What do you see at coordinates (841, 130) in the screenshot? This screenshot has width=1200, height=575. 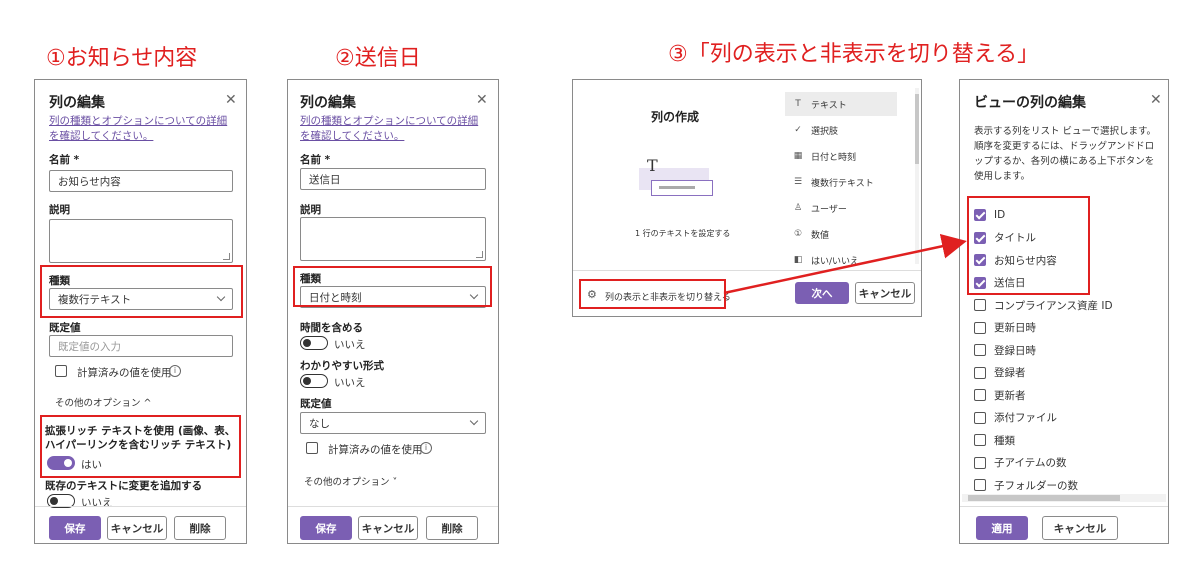 I see `type-item-choice: ✓ 選択肢` at bounding box center [841, 130].